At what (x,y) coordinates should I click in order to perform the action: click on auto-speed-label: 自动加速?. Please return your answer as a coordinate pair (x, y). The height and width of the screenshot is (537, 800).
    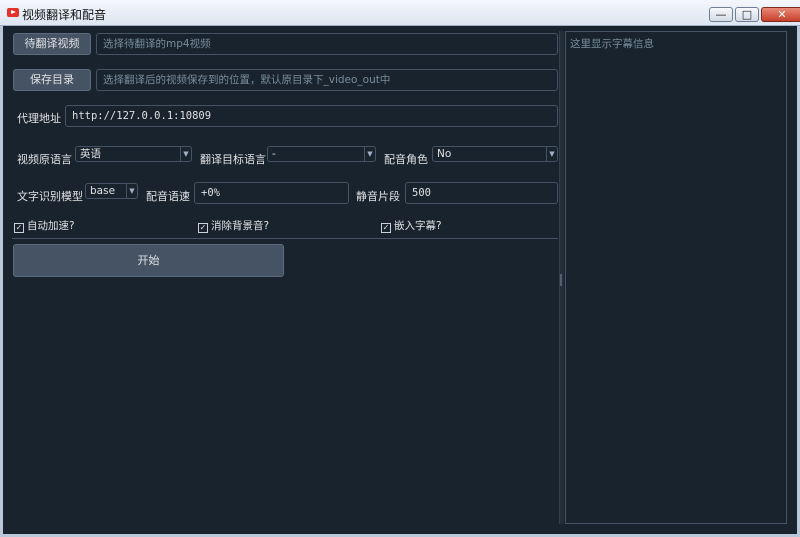
    Looking at the image, I should click on (51, 226).